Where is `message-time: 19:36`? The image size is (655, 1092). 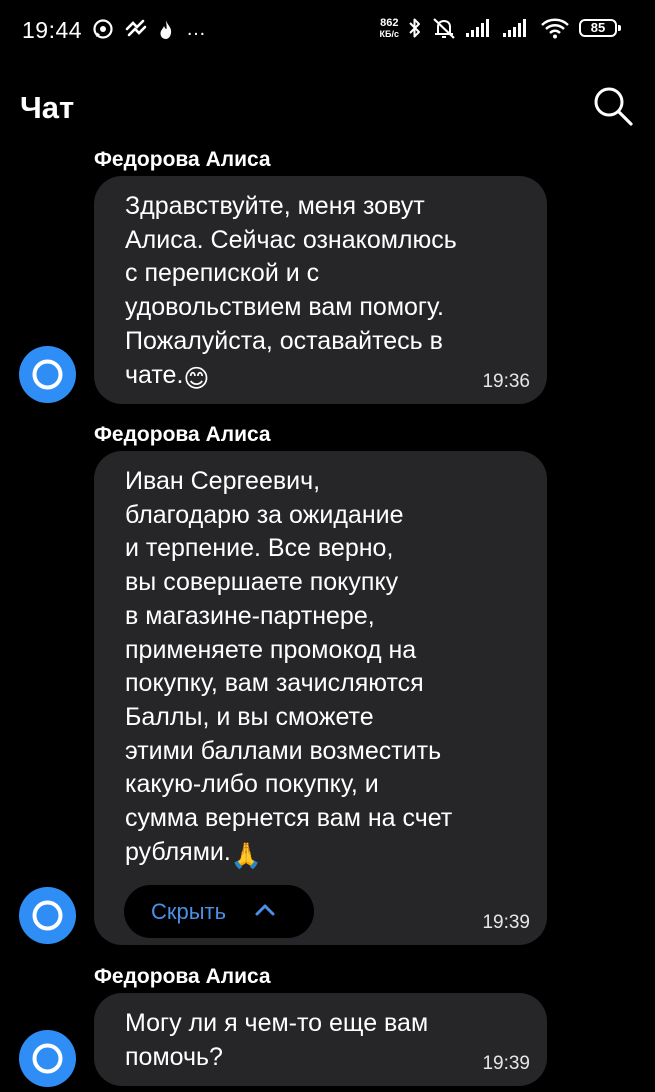 message-time: 19:36 is located at coordinates (506, 381).